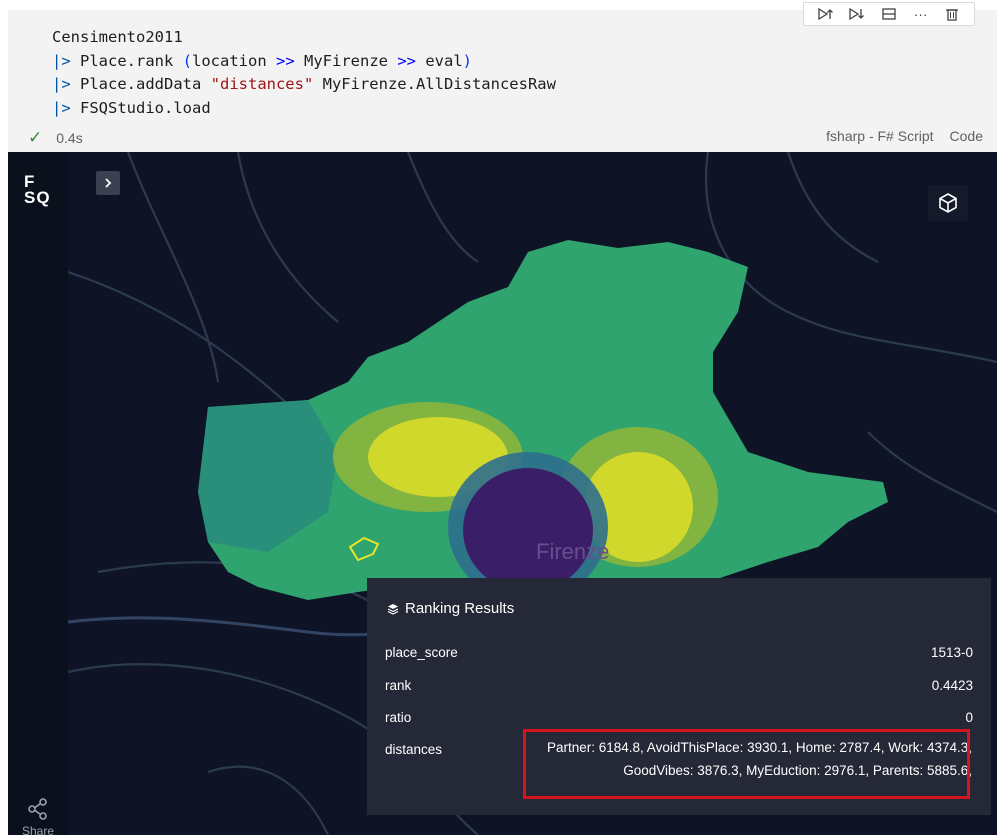  I want to click on fsq-logo: F SQ, so click(37, 190).